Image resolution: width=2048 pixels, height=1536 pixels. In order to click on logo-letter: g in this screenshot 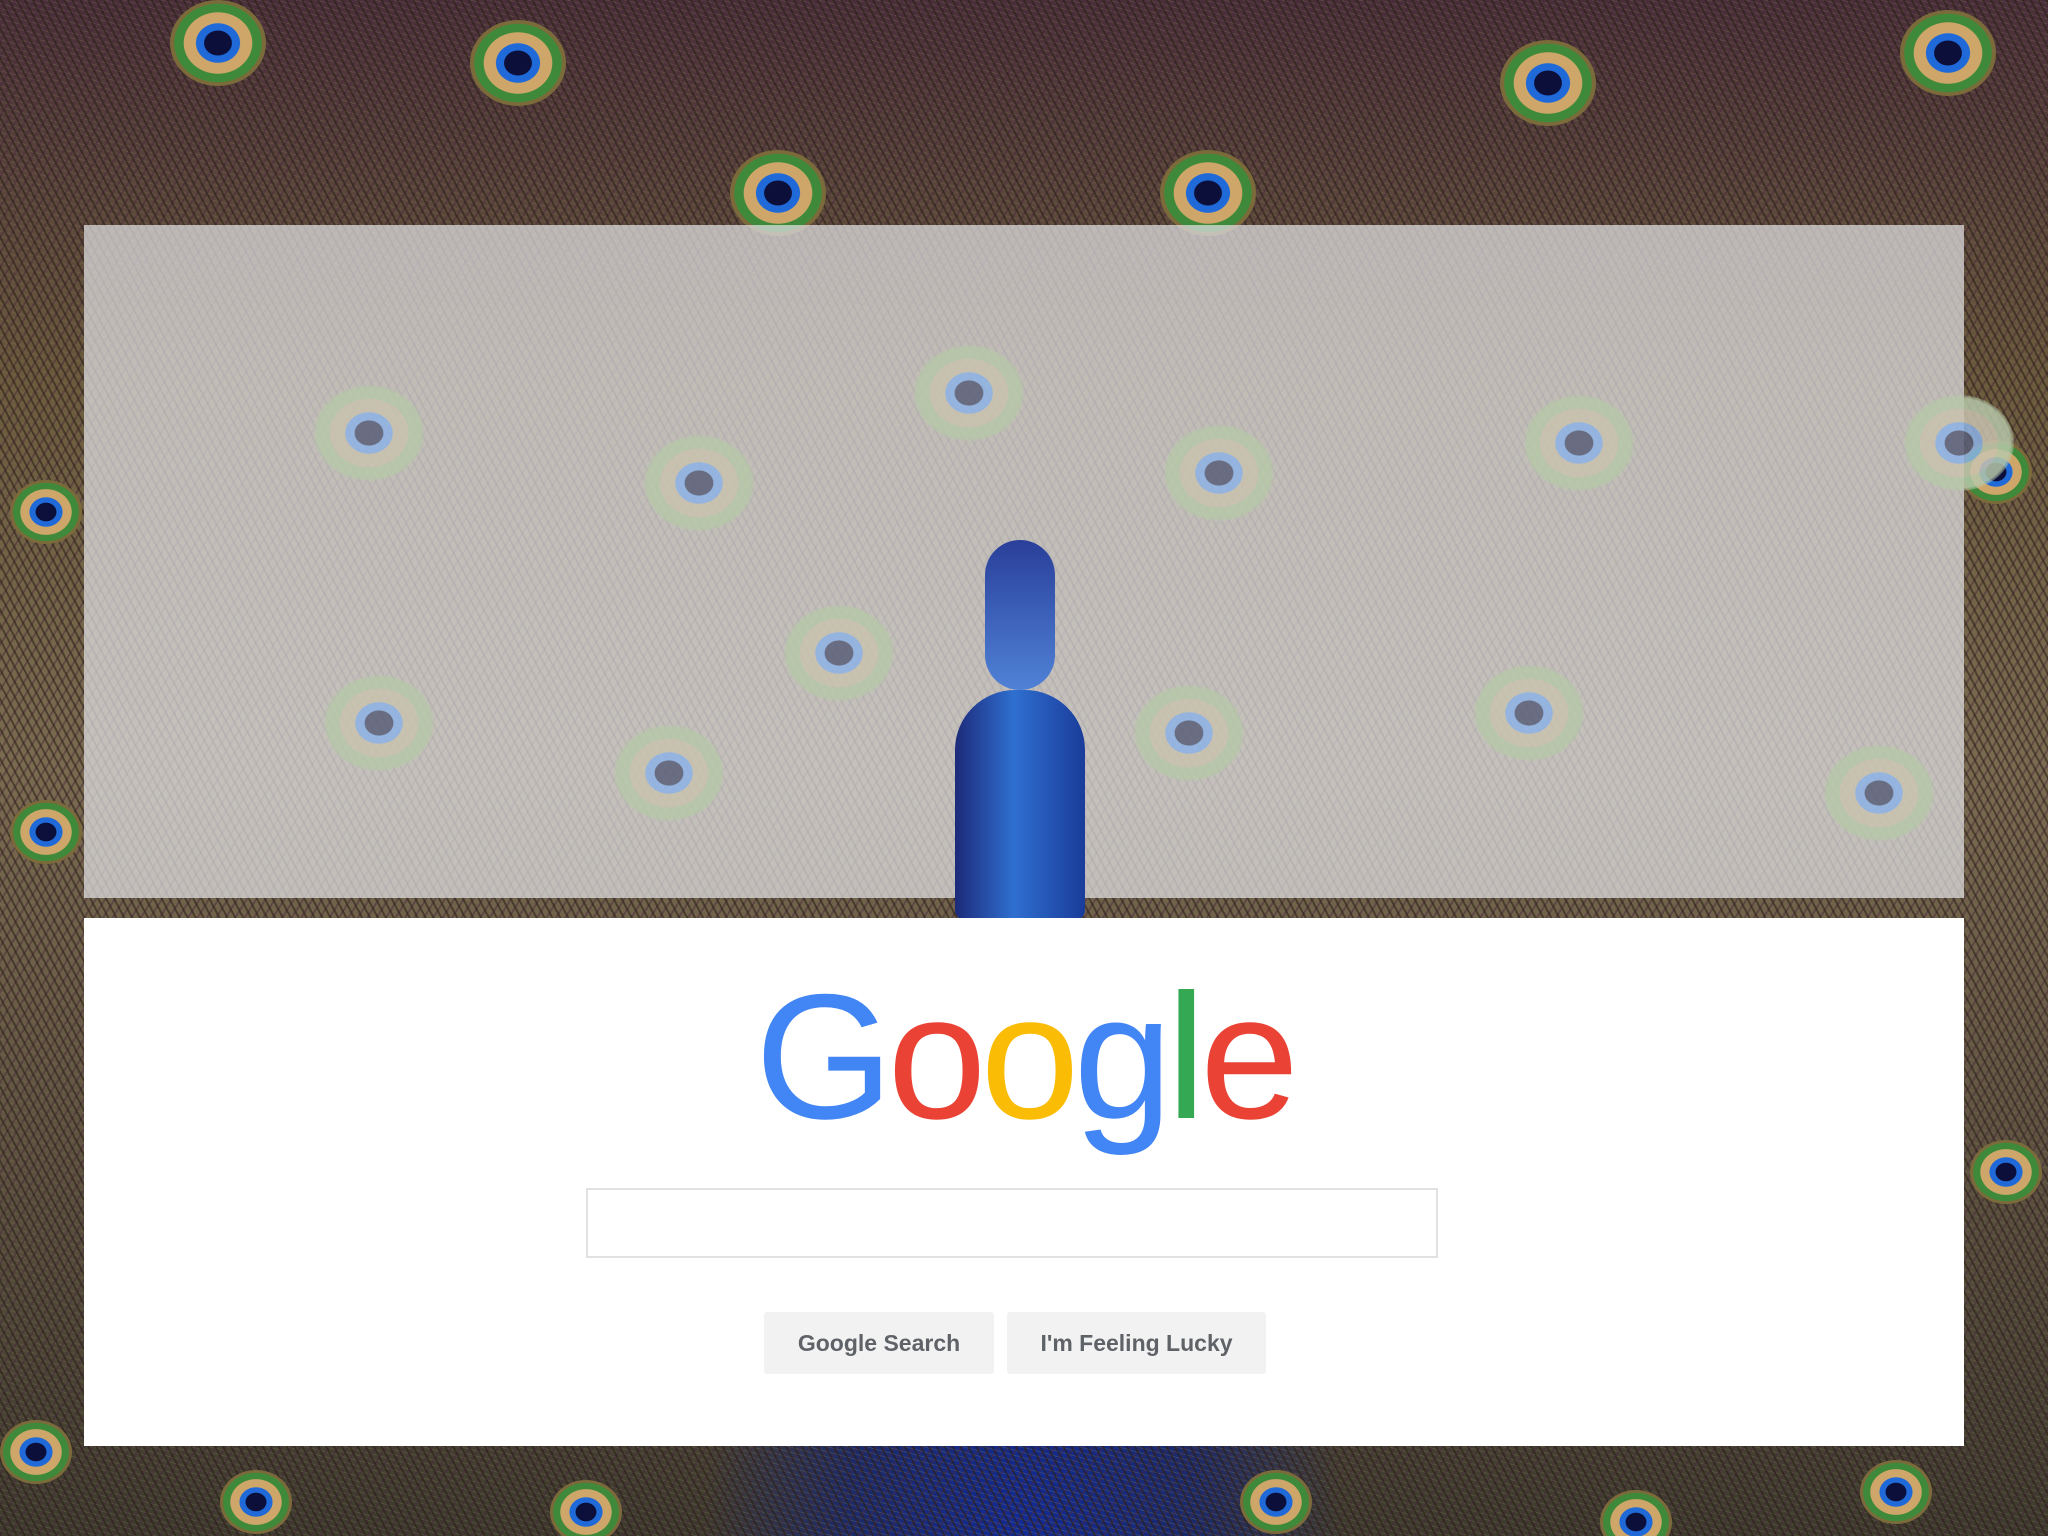, I will do `click(1122, 1056)`.